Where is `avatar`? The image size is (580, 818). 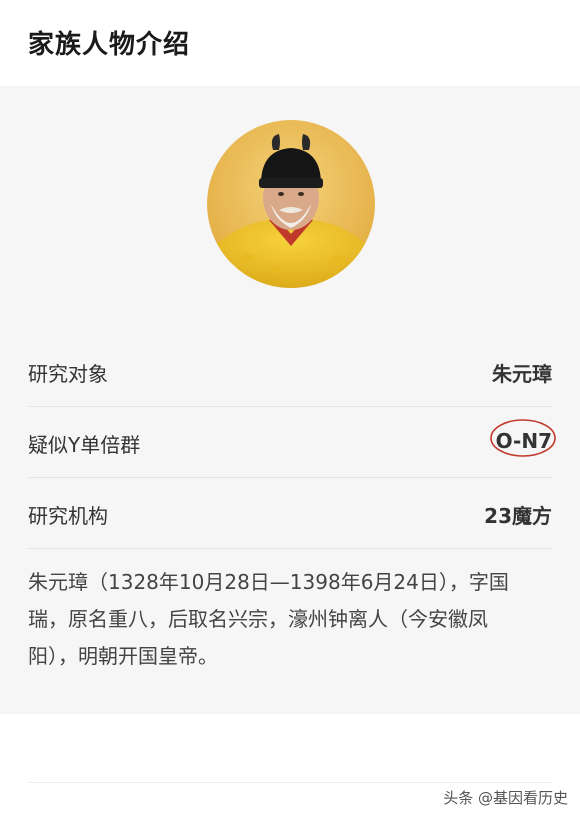
avatar is located at coordinates (291, 204).